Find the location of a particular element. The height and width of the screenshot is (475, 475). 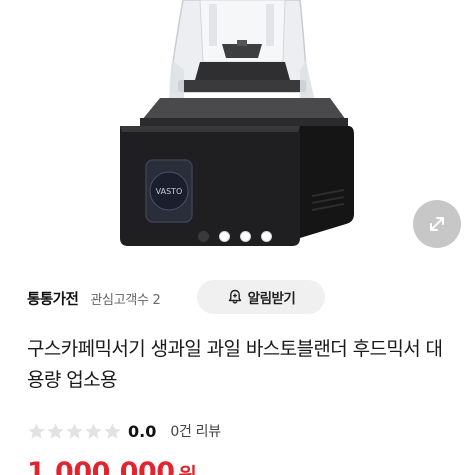

product-title: 구스카페믹서기 생과일 과일 바스토블랜더 후드믹서 대용량 업소용 is located at coordinates (235, 364).